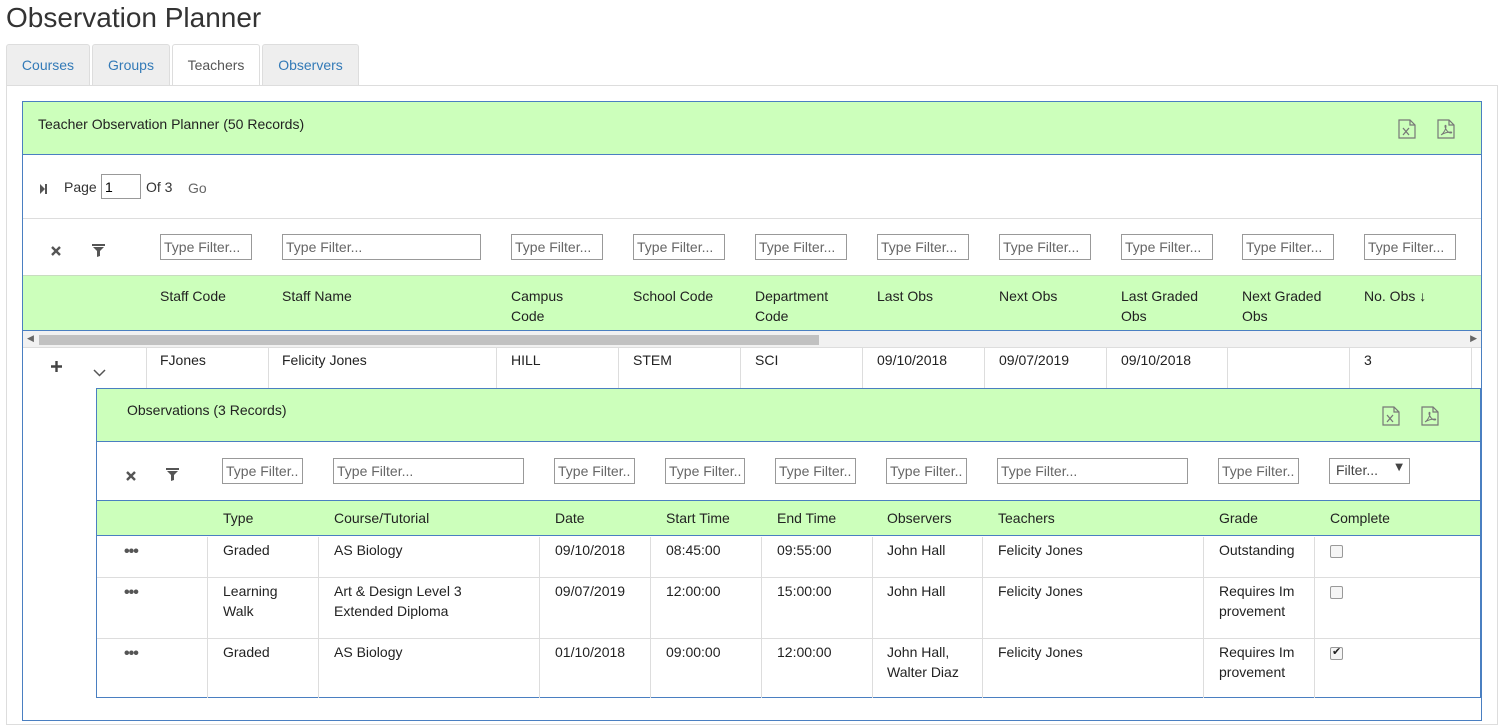  Describe the element at coordinates (919, 518) in the screenshot. I see `column-header-observers: Observers` at that location.